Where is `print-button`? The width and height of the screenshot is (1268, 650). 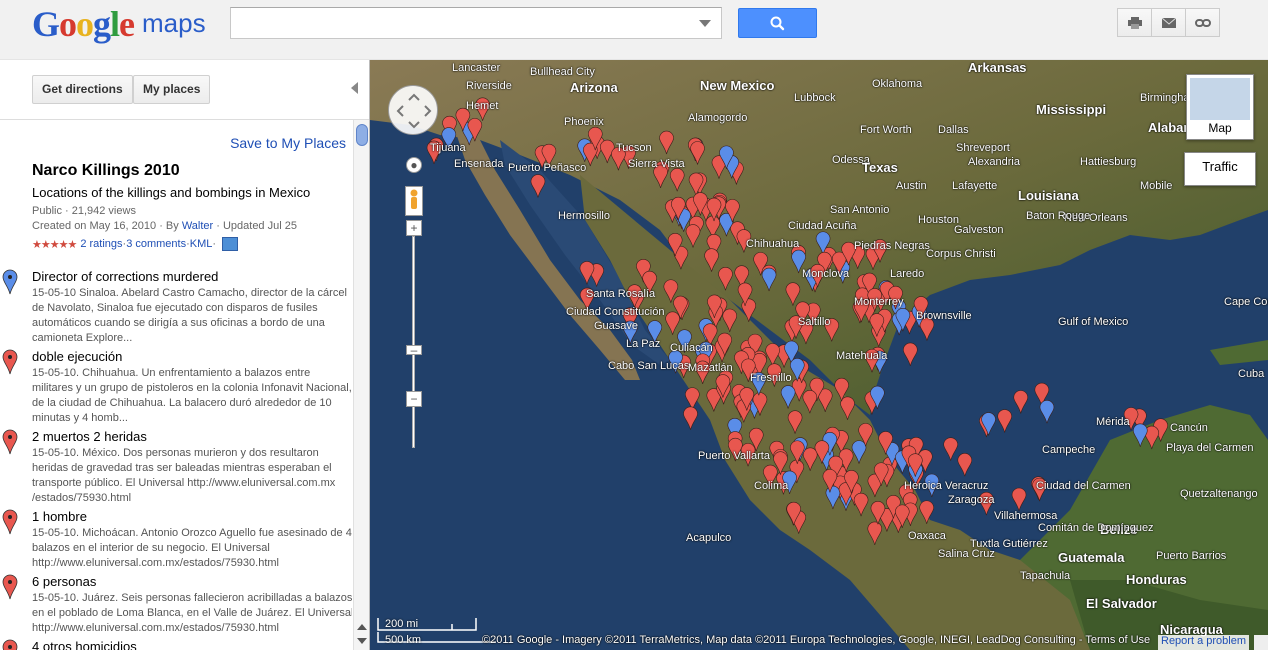 print-button is located at coordinates (1134, 22).